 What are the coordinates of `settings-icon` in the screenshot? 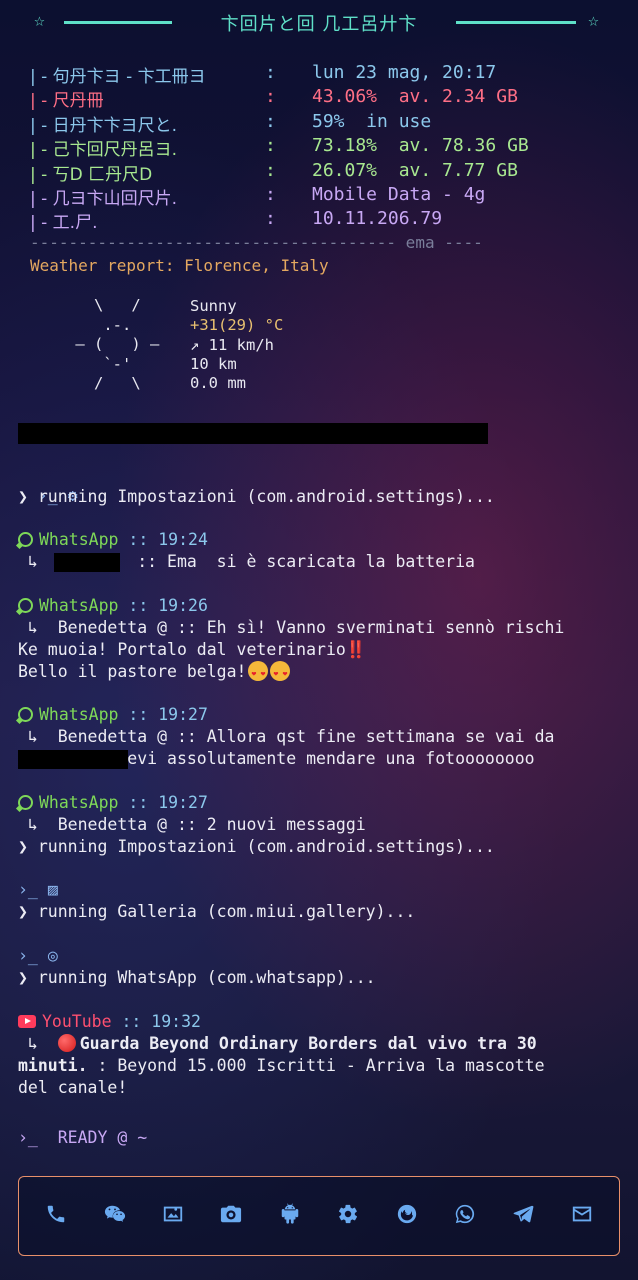 It's located at (348, 1216).